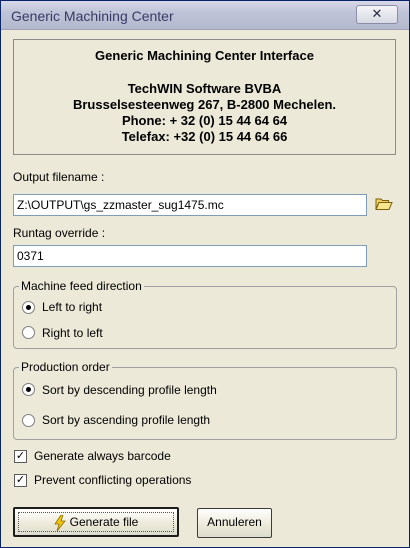 The height and width of the screenshot is (548, 410). I want to click on radio-right-to-left, so click(28, 332).